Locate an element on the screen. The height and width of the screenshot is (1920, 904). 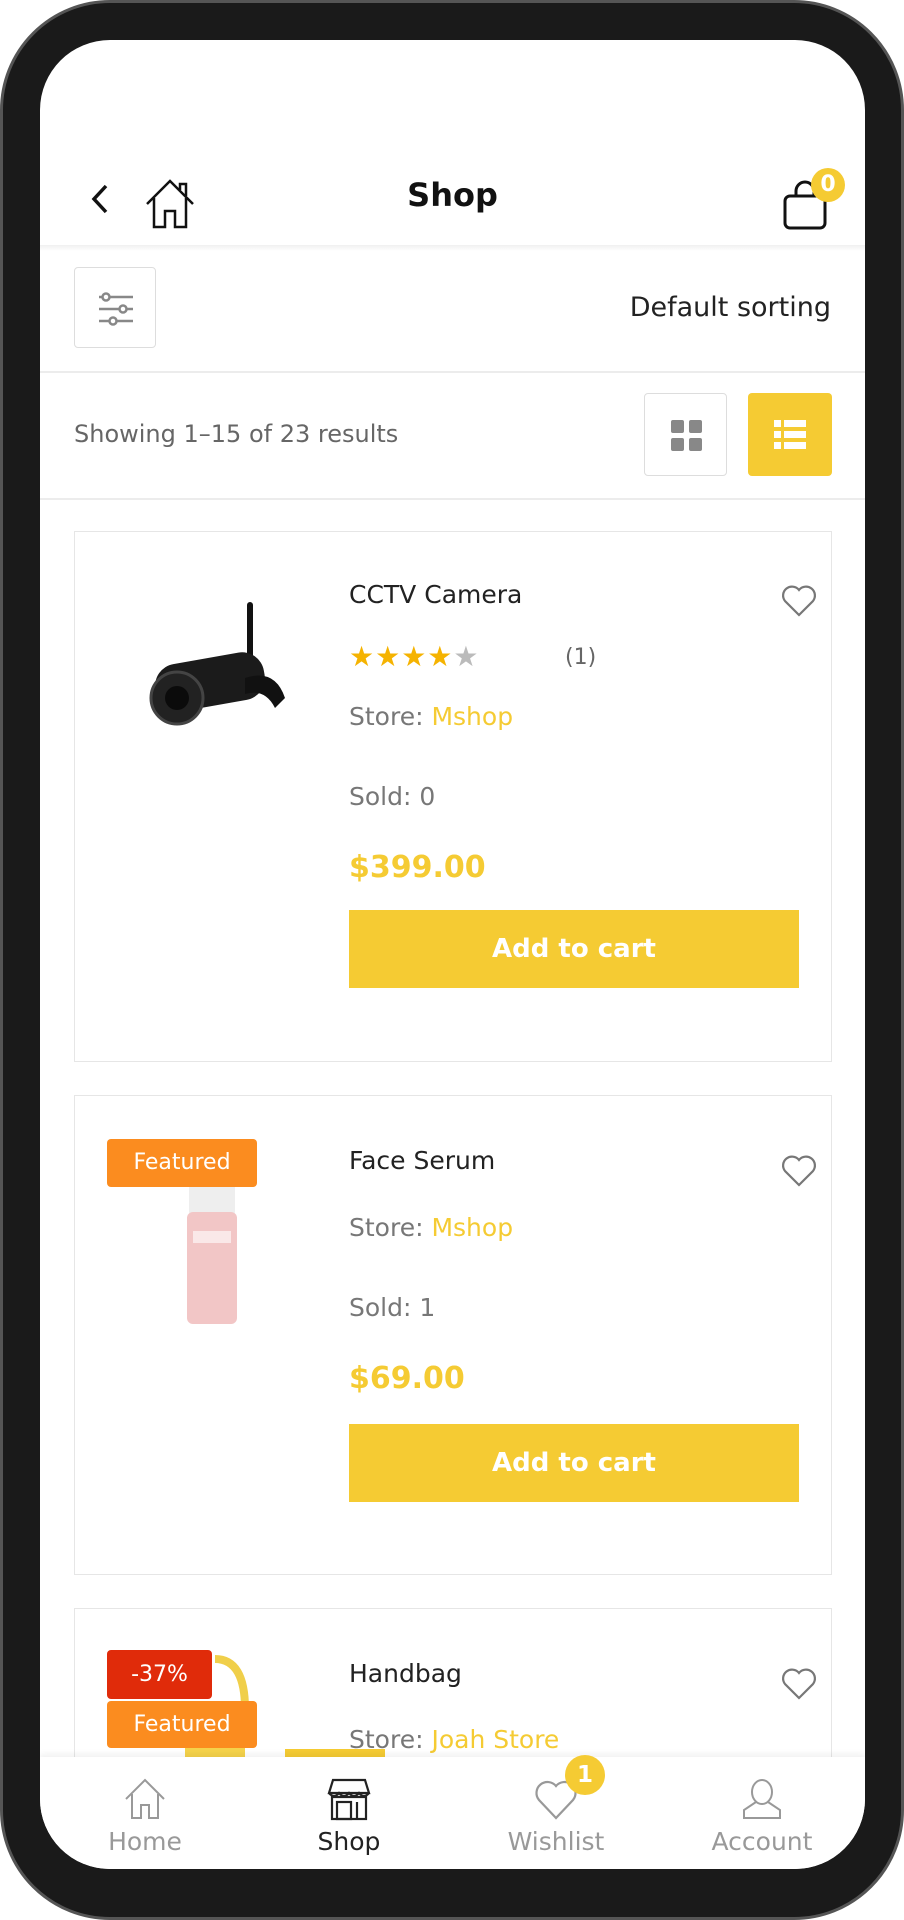
product-price: $399.00 is located at coordinates (417, 867).